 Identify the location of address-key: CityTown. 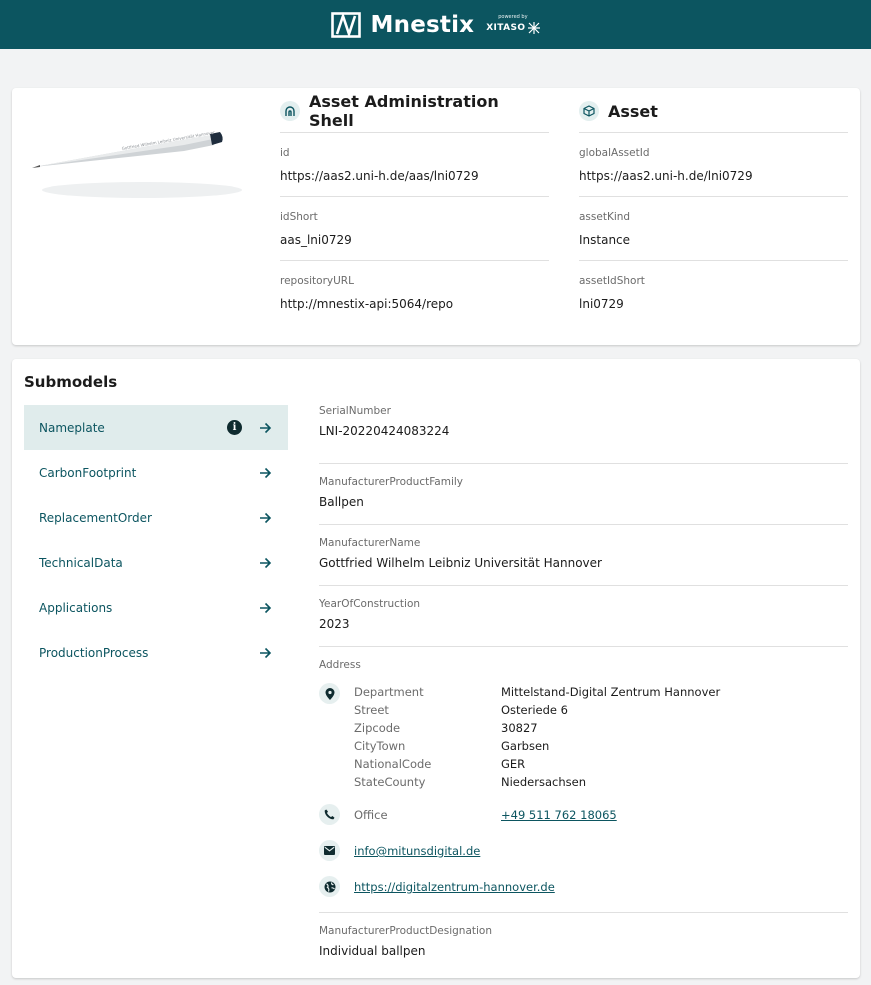
(380, 746).